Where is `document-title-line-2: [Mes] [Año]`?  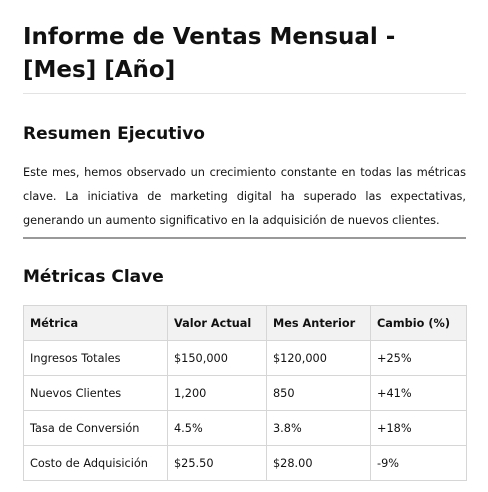 document-title-line-2: [Mes] [Año] is located at coordinates (99, 70).